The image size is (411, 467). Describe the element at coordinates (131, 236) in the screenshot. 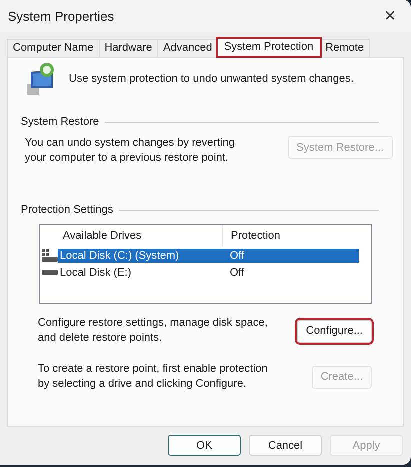

I see `column-header: Available Drives` at that location.